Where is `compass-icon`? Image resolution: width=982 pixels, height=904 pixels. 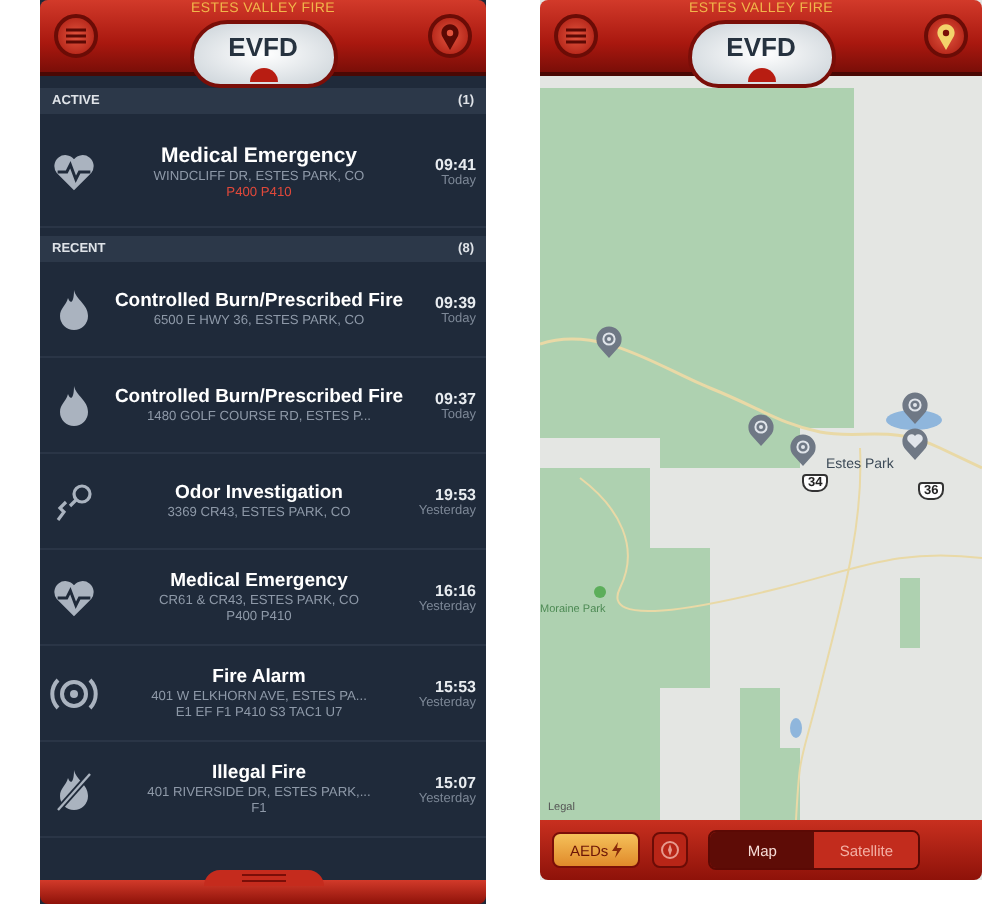 compass-icon is located at coordinates (670, 850).